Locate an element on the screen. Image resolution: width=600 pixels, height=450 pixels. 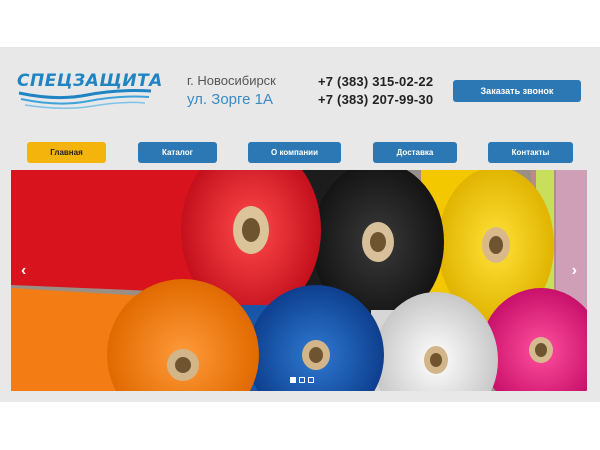
phone-2: +7 (383) 207-99-30 is located at coordinates (375, 99).